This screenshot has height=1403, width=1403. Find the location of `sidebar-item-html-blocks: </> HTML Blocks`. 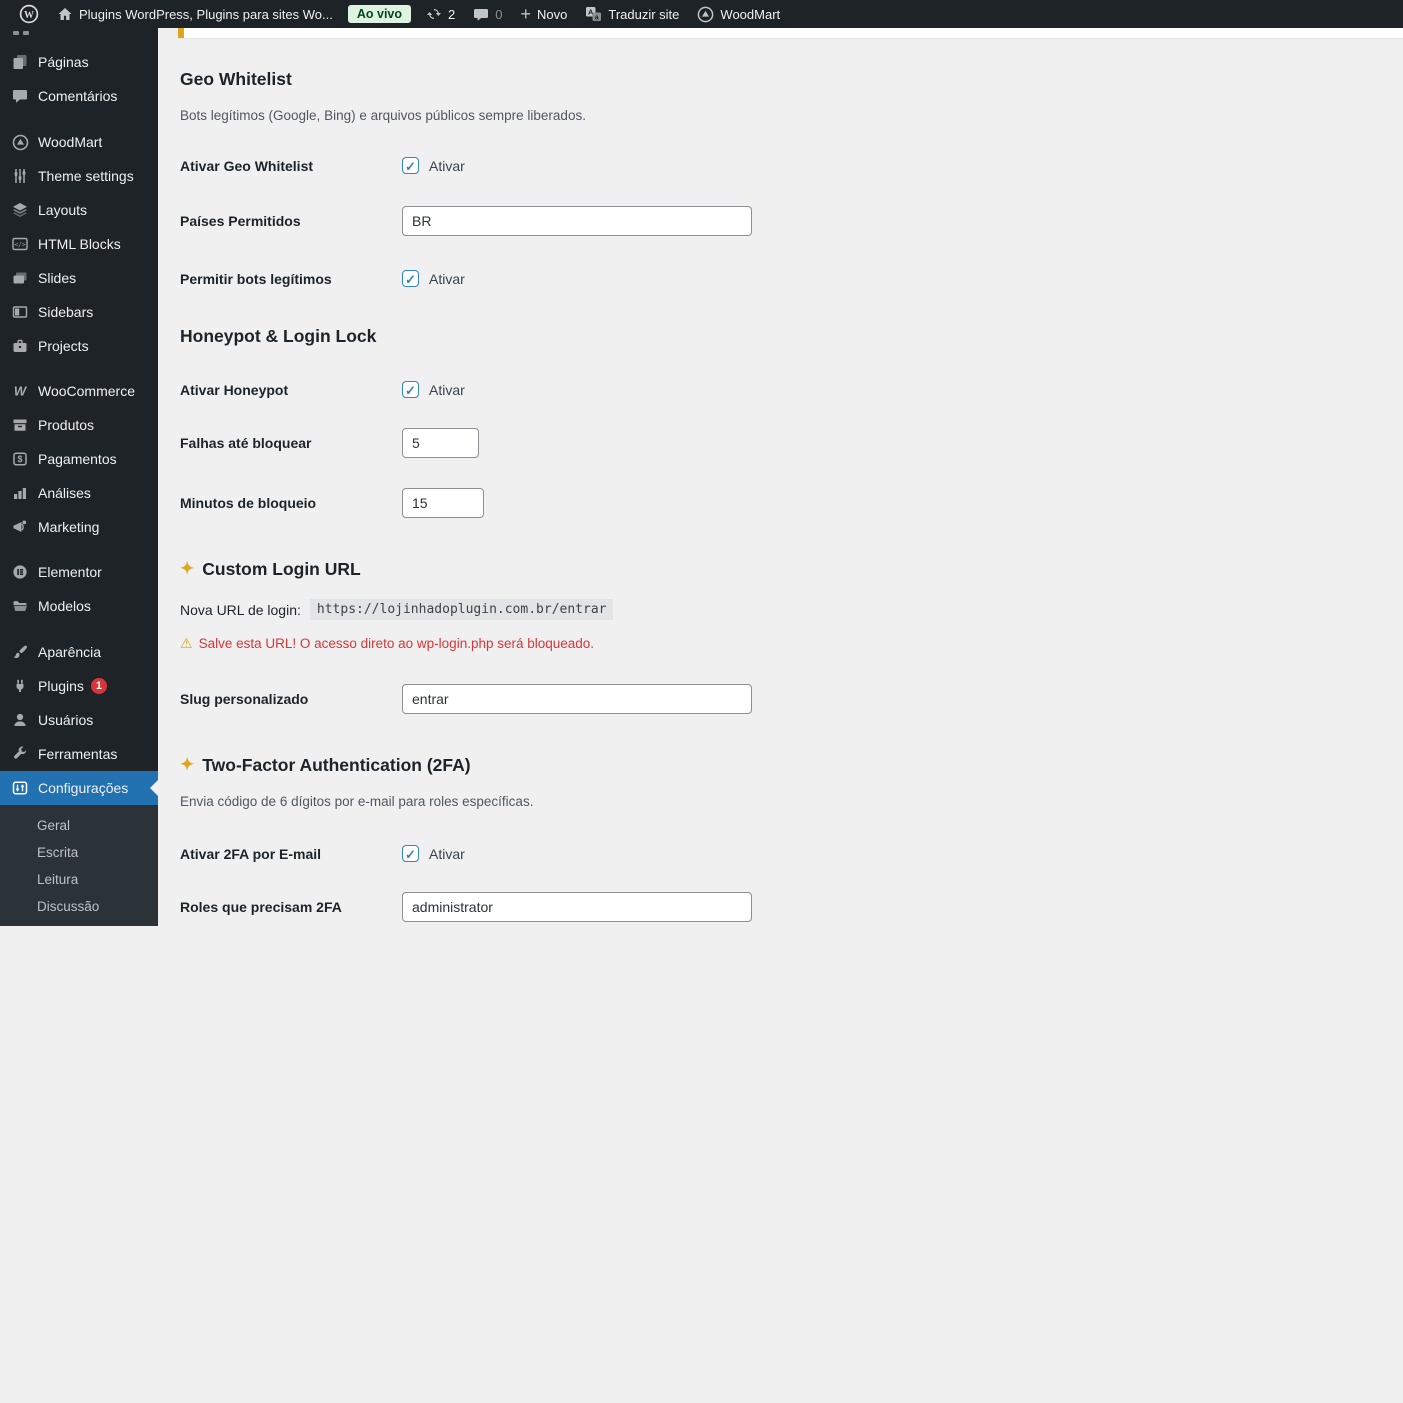

sidebar-item-html-blocks: </> HTML Blocks is located at coordinates (79, 244).